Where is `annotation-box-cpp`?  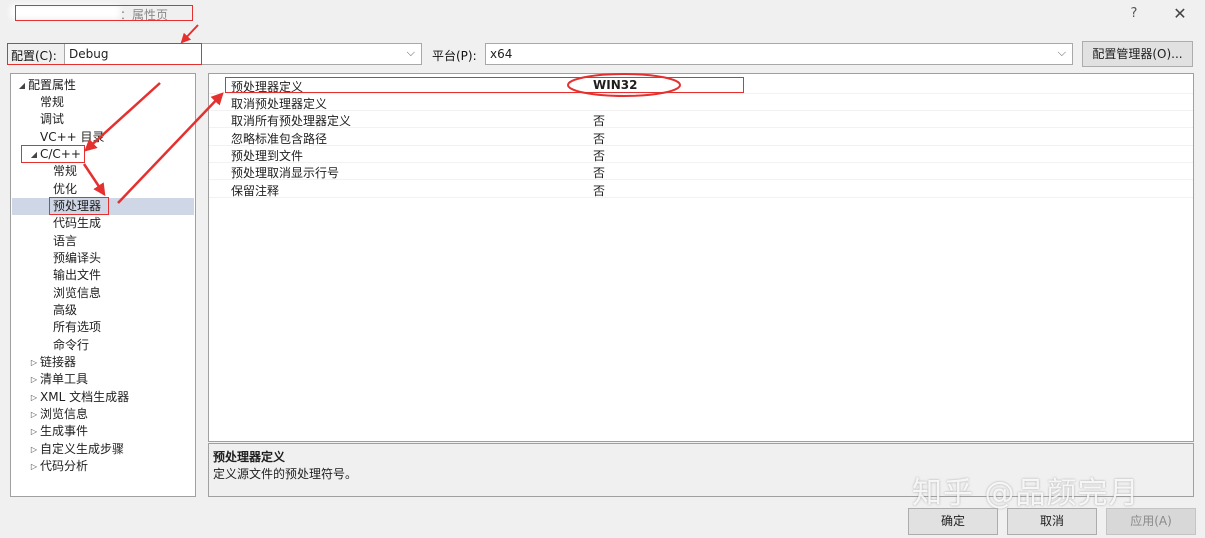
annotation-box-cpp is located at coordinates (53, 154).